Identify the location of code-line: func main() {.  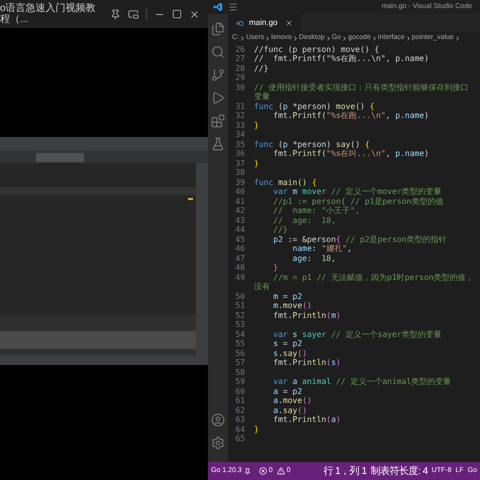
(285, 182).